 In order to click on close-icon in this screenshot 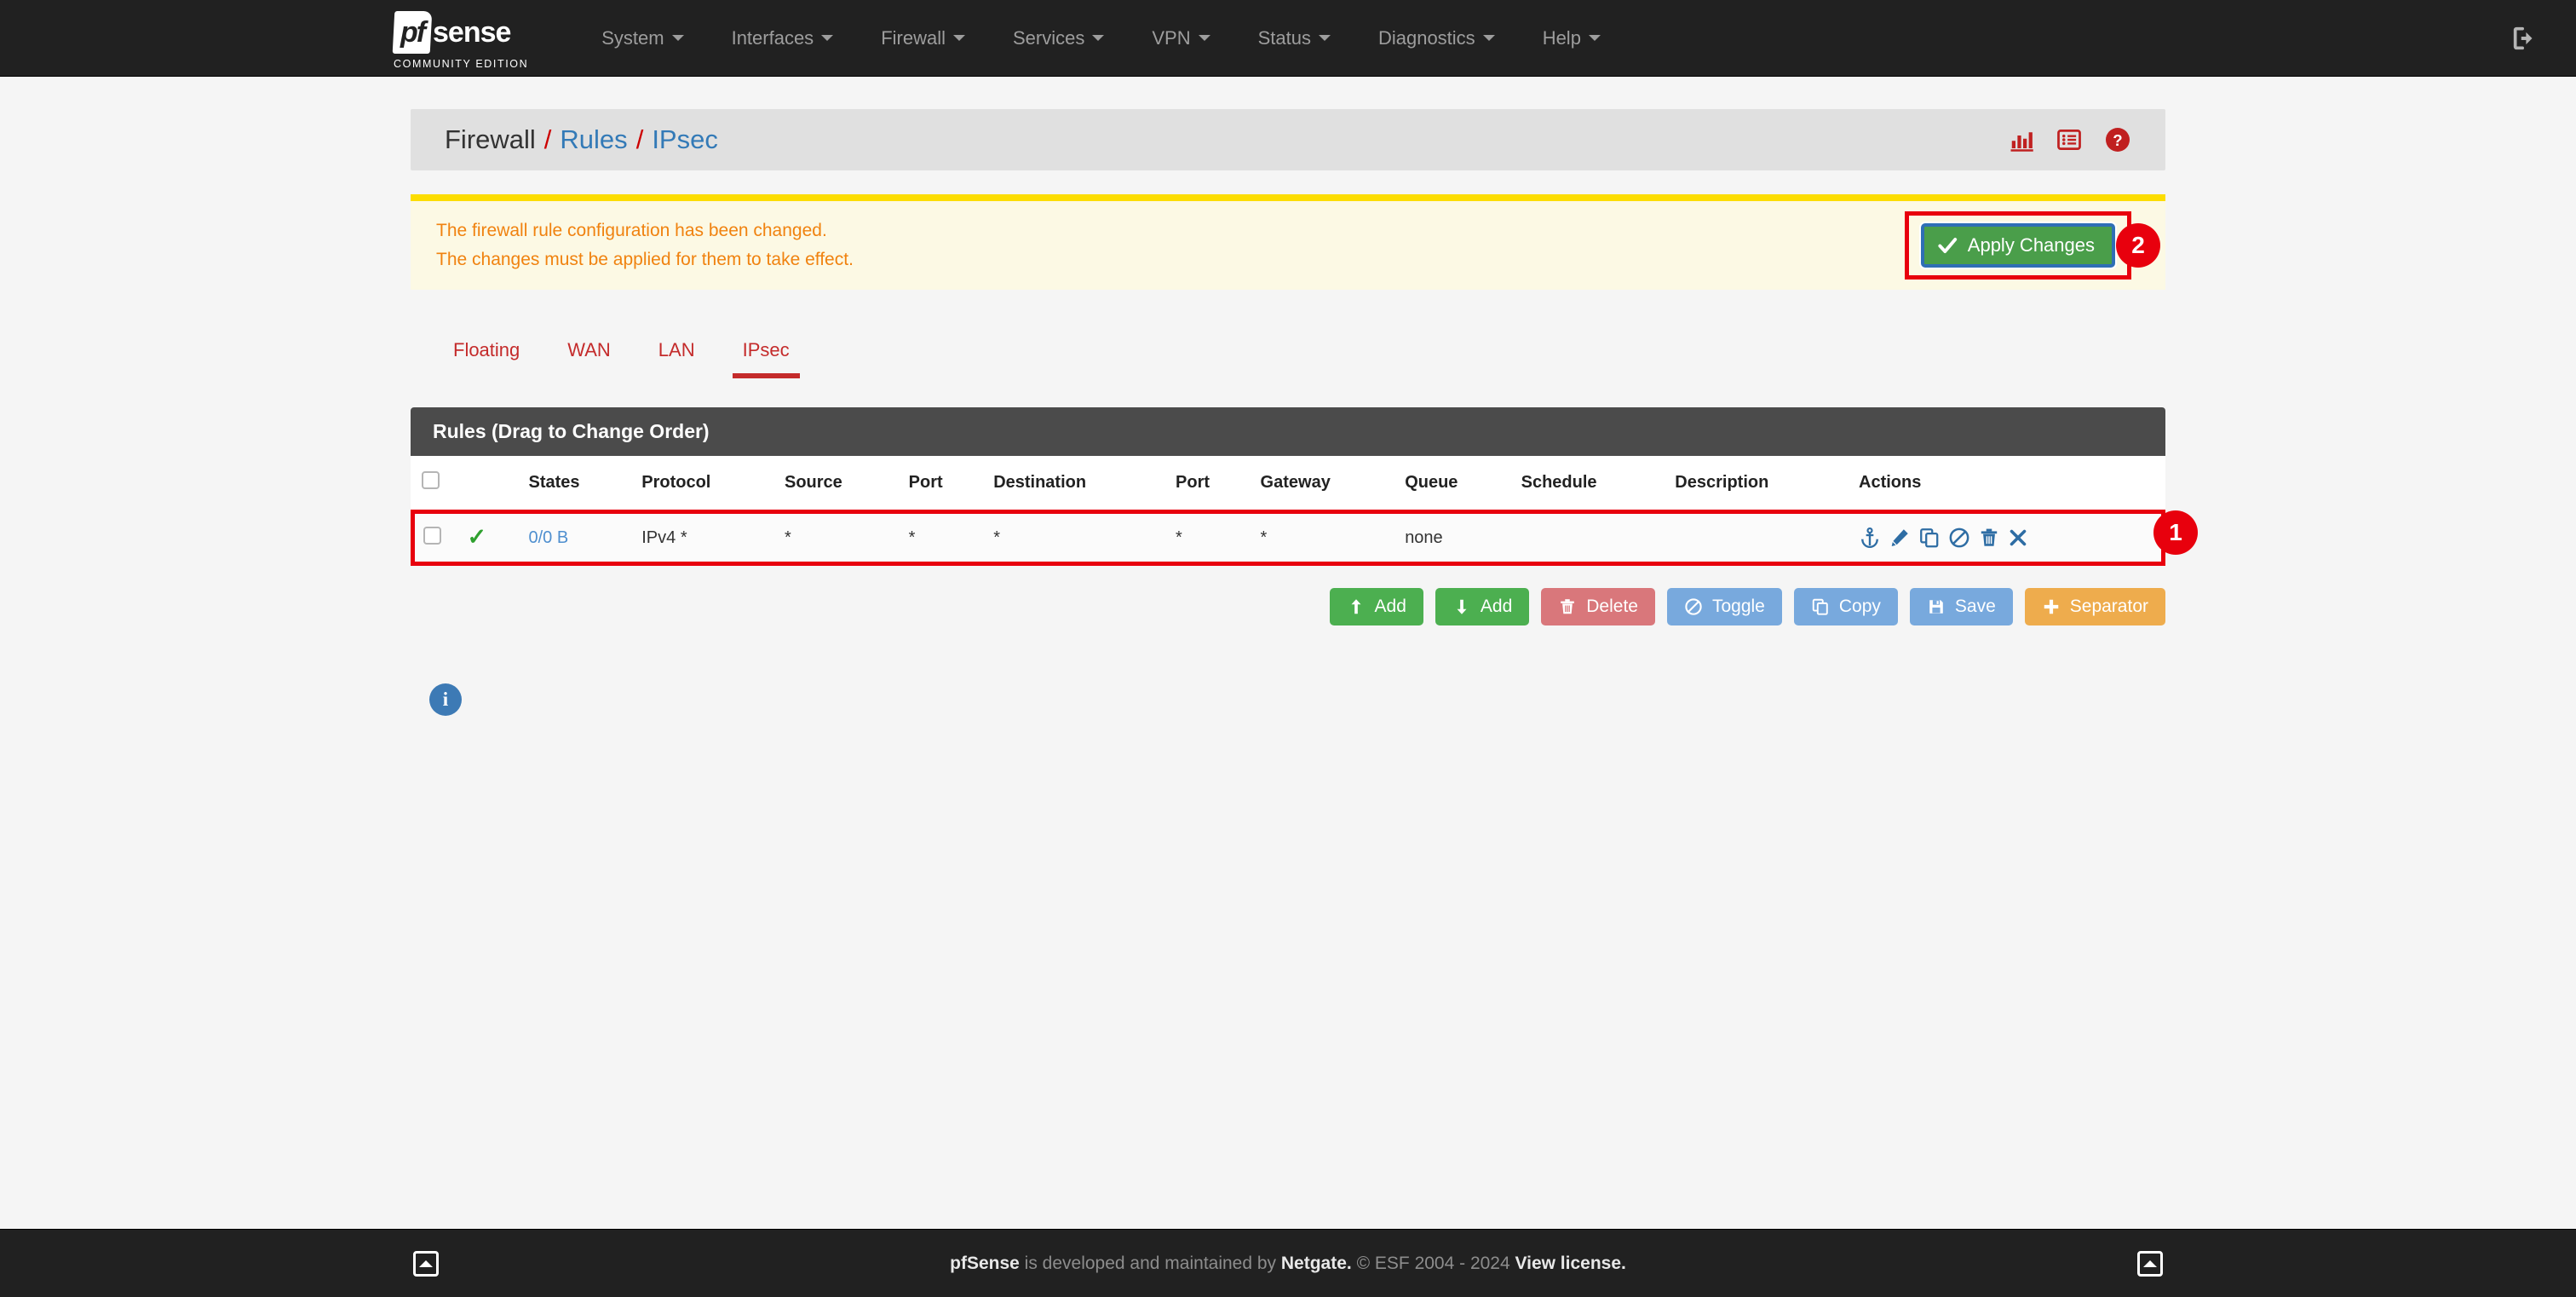, I will do `click(2018, 537)`.